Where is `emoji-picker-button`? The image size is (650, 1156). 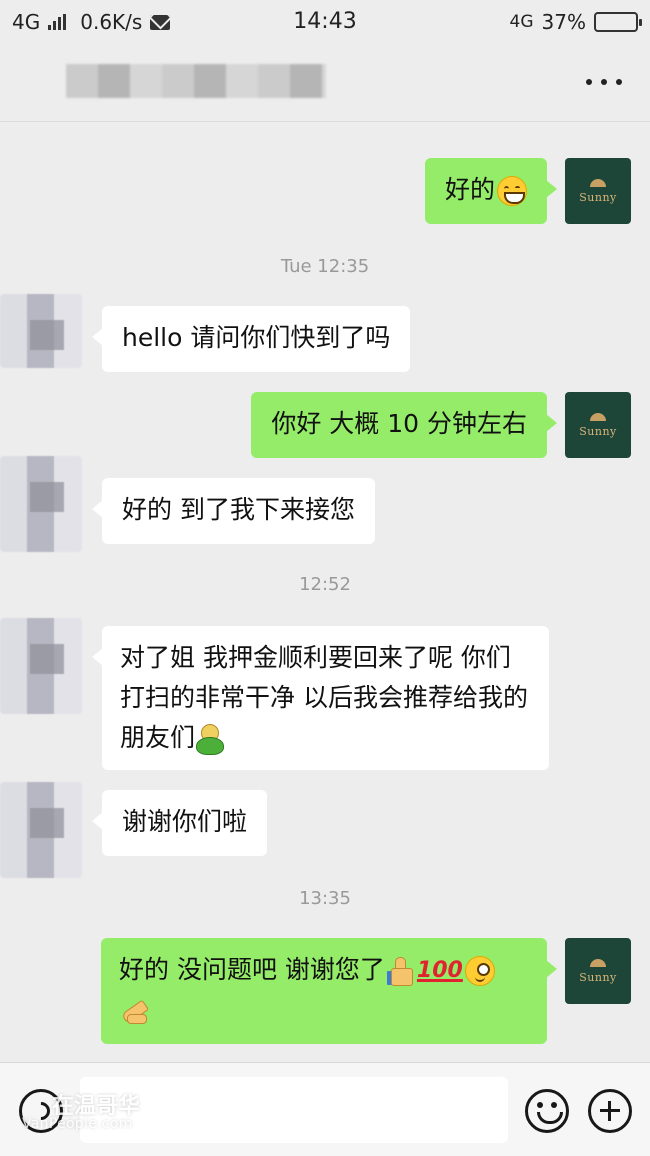 emoji-picker-button is located at coordinates (547, 1111).